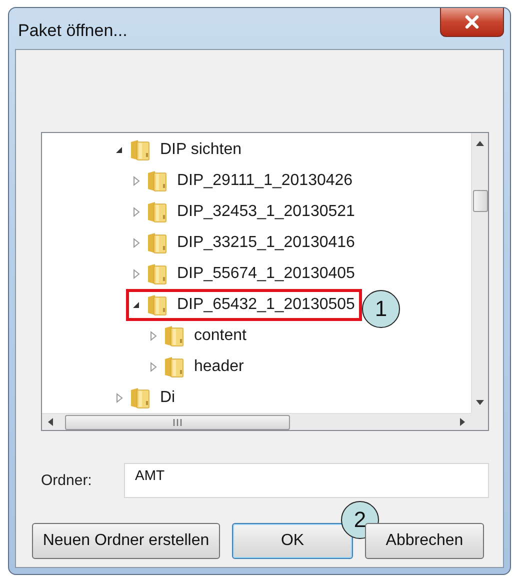  I want to click on folder-name: content, so click(220, 335).